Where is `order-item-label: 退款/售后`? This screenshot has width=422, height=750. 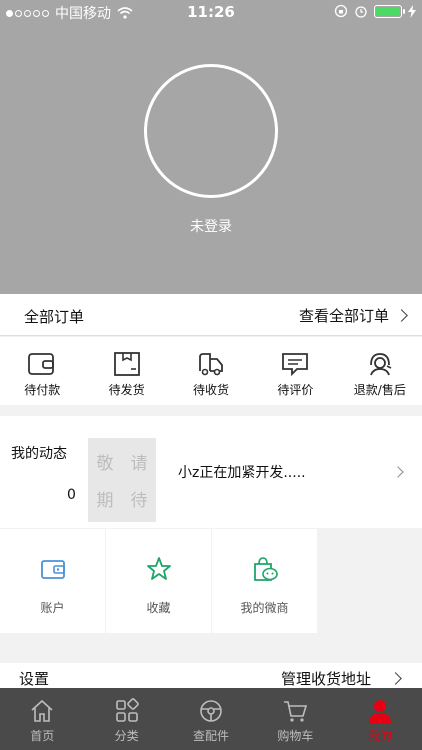
order-item-label: 退款/售后 is located at coordinates (379, 390).